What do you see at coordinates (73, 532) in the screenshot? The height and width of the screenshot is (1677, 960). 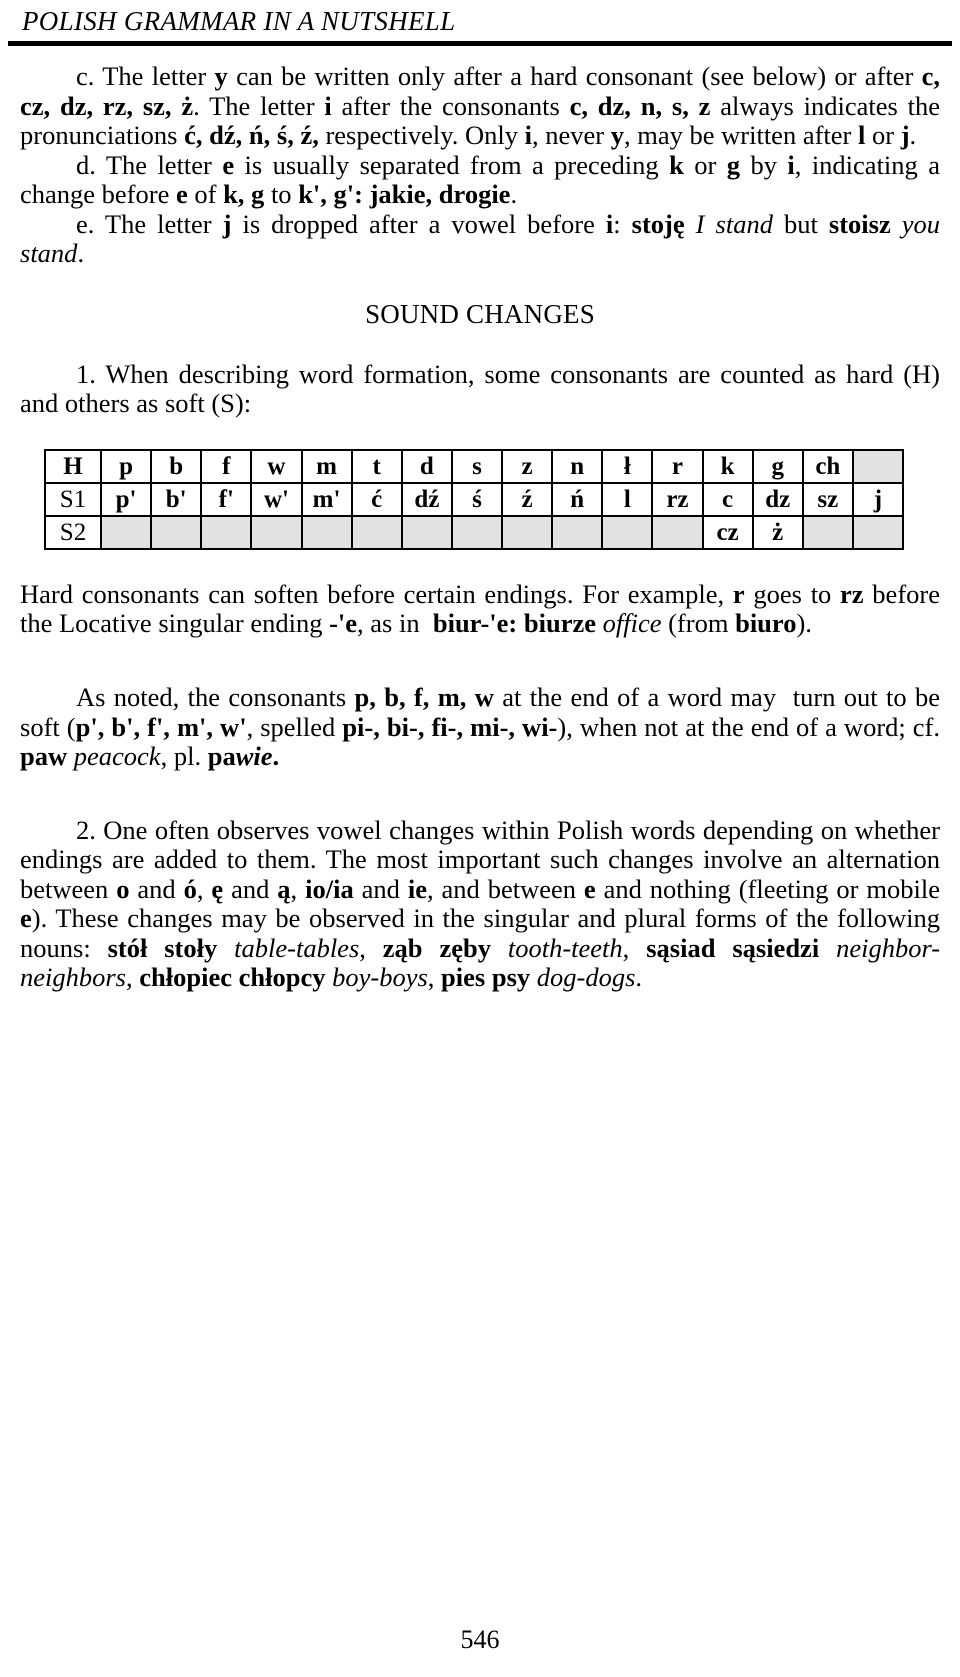 I see `row-label-s2: S2` at bounding box center [73, 532].